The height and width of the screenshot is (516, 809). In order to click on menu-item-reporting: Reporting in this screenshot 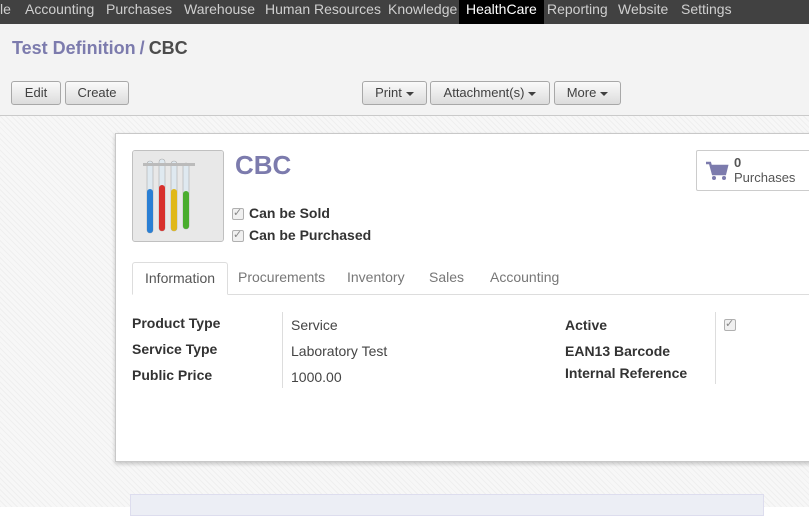, I will do `click(577, 12)`.